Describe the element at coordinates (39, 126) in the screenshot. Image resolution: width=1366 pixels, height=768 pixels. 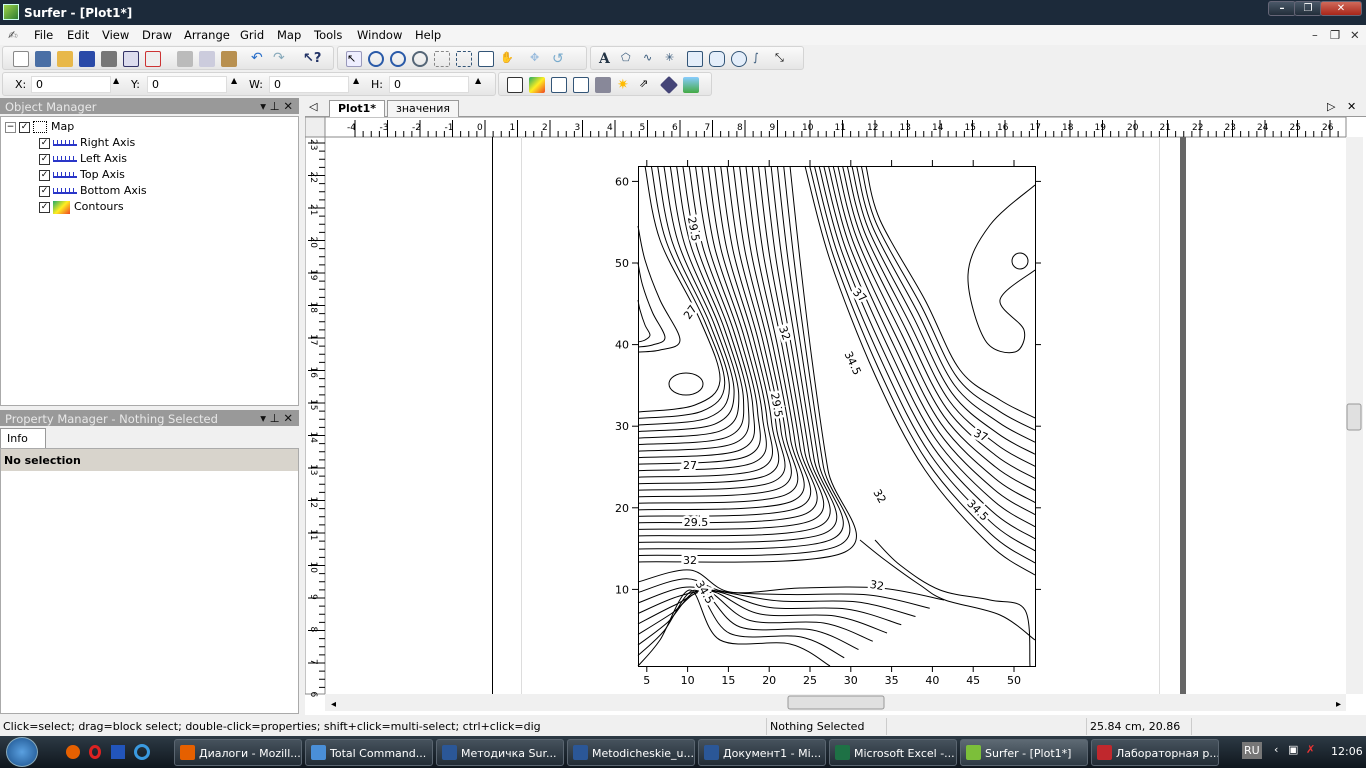
I see `tree-item-map: − ✓ Map` at that location.